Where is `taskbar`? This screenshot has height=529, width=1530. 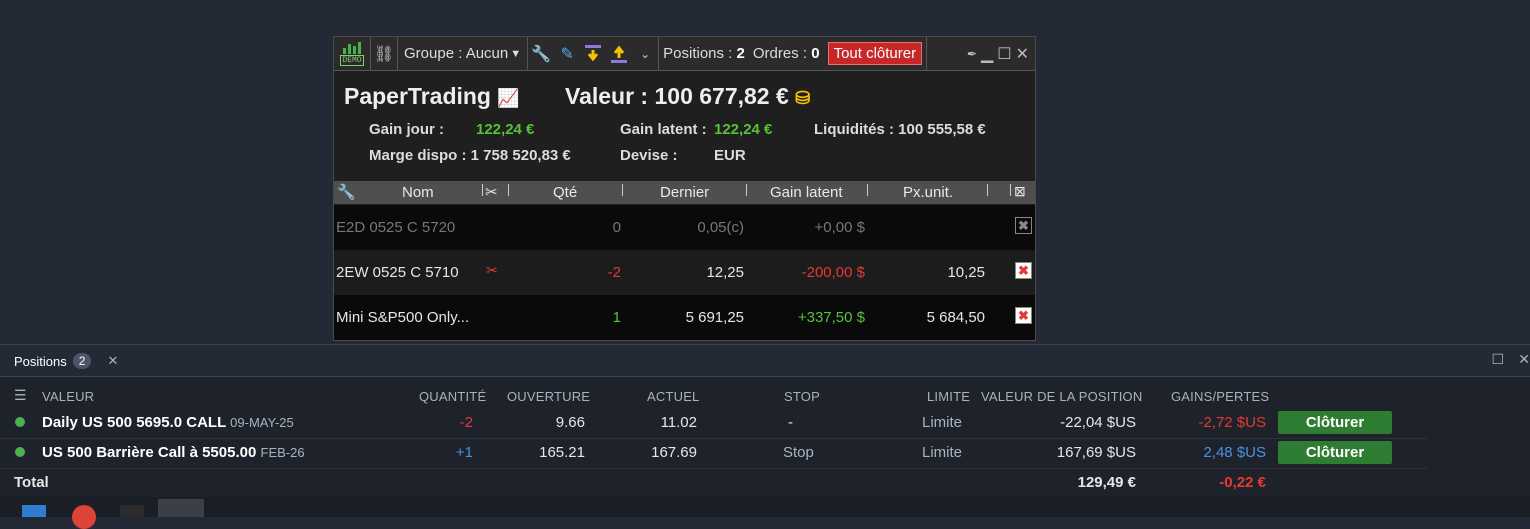
taskbar is located at coordinates (765, 513).